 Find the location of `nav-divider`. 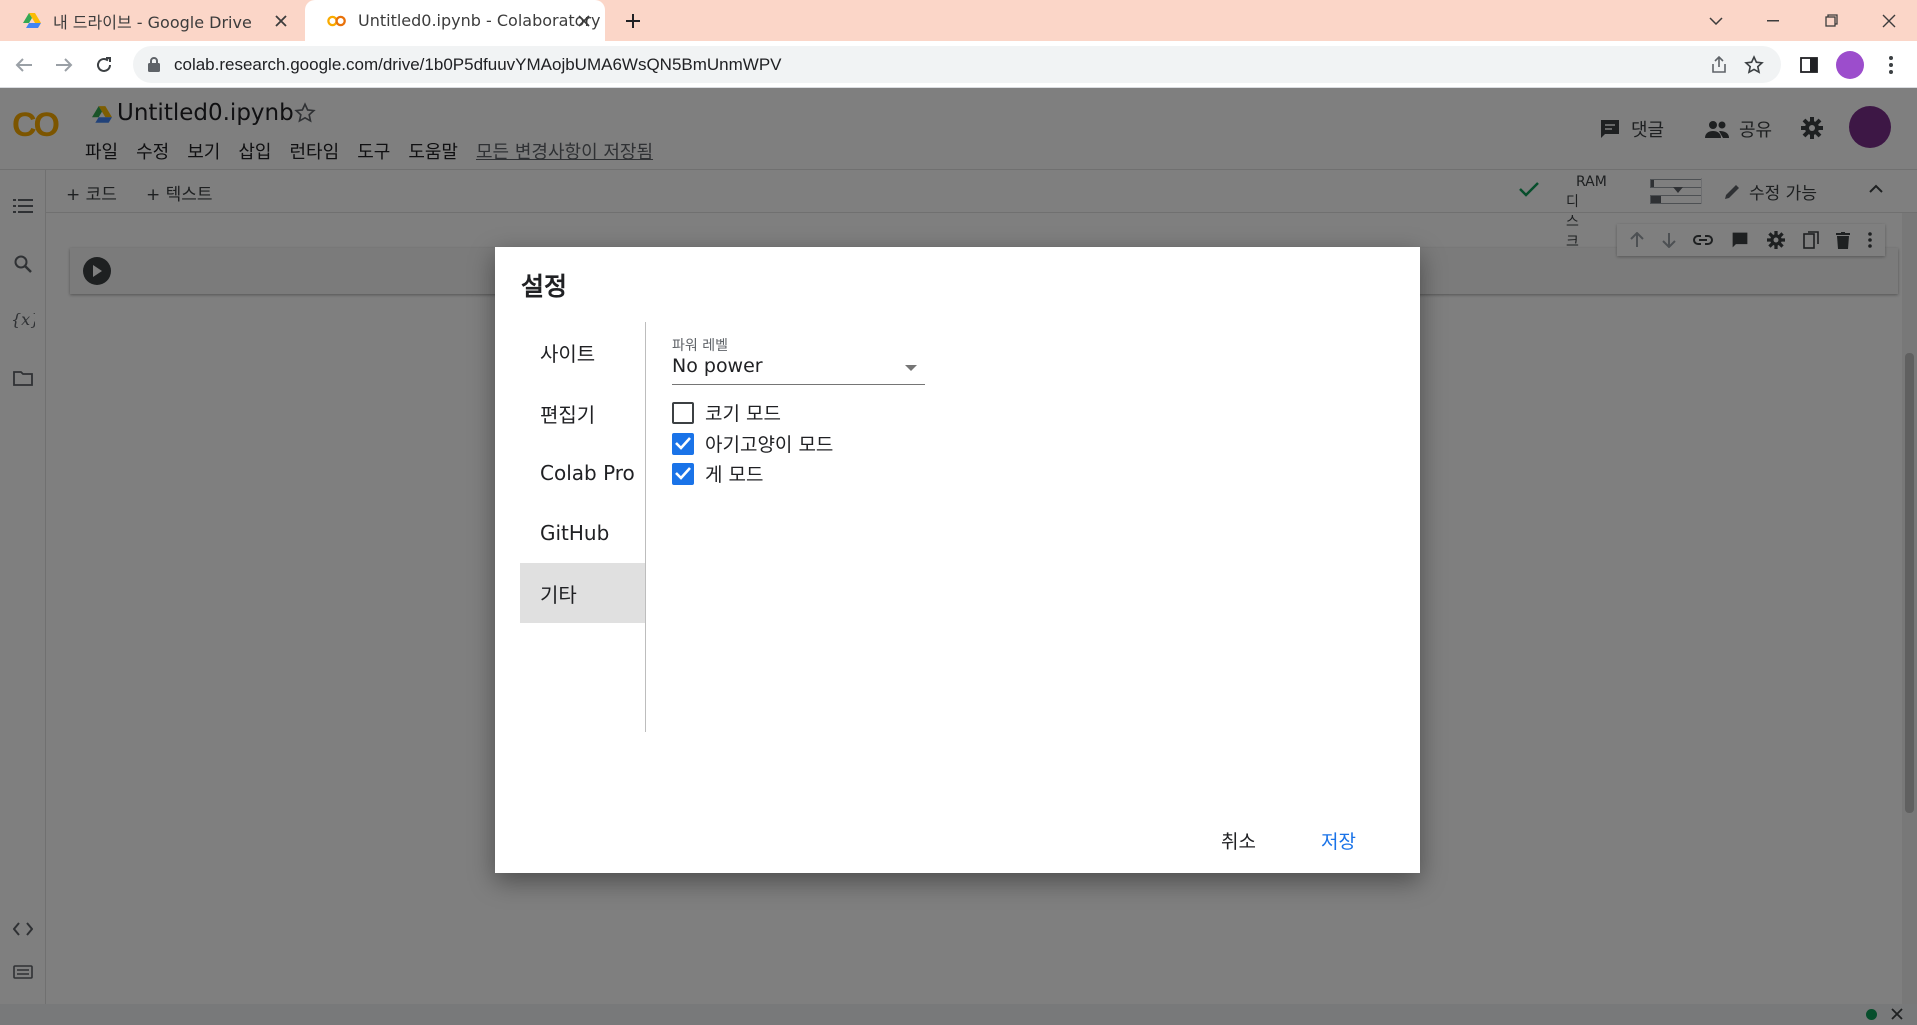

nav-divider is located at coordinates (645, 527).